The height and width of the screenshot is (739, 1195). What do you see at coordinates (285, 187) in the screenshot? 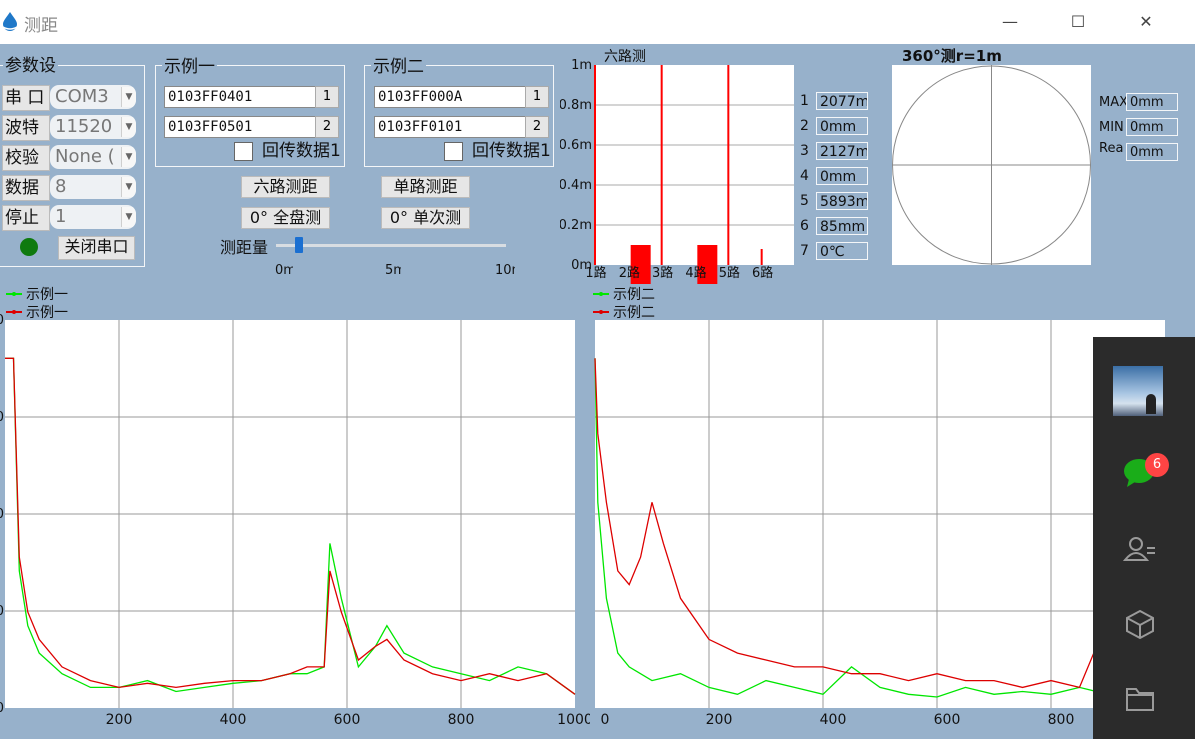
I see `six-way-measure-button: 六路测距` at bounding box center [285, 187].